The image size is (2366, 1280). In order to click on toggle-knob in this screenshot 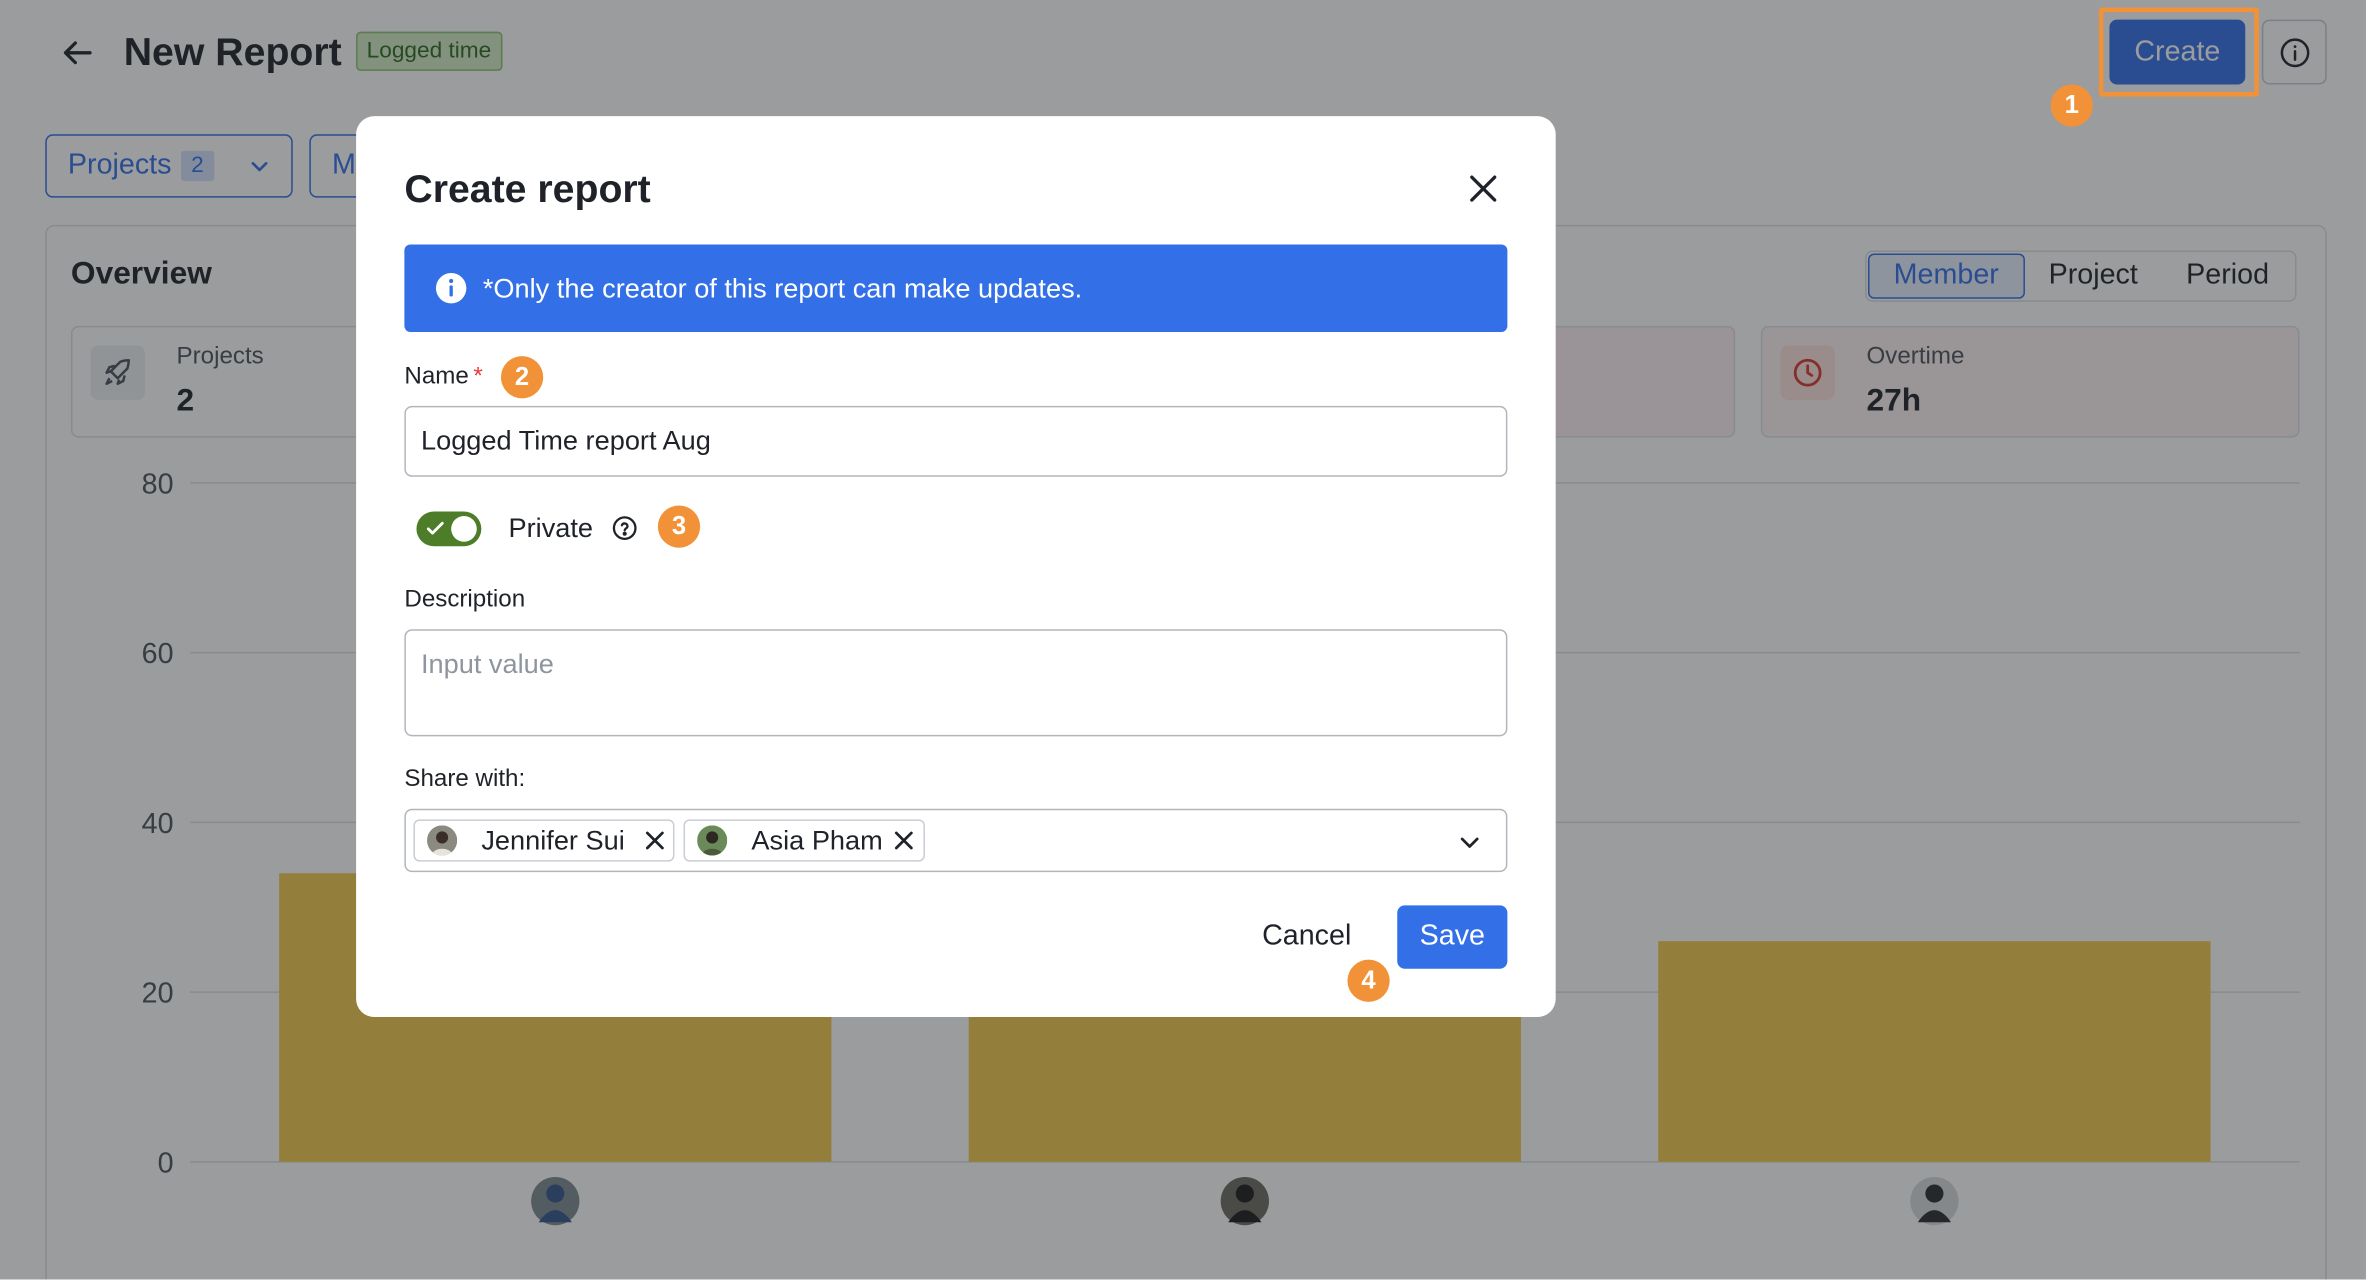, I will do `click(464, 529)`.